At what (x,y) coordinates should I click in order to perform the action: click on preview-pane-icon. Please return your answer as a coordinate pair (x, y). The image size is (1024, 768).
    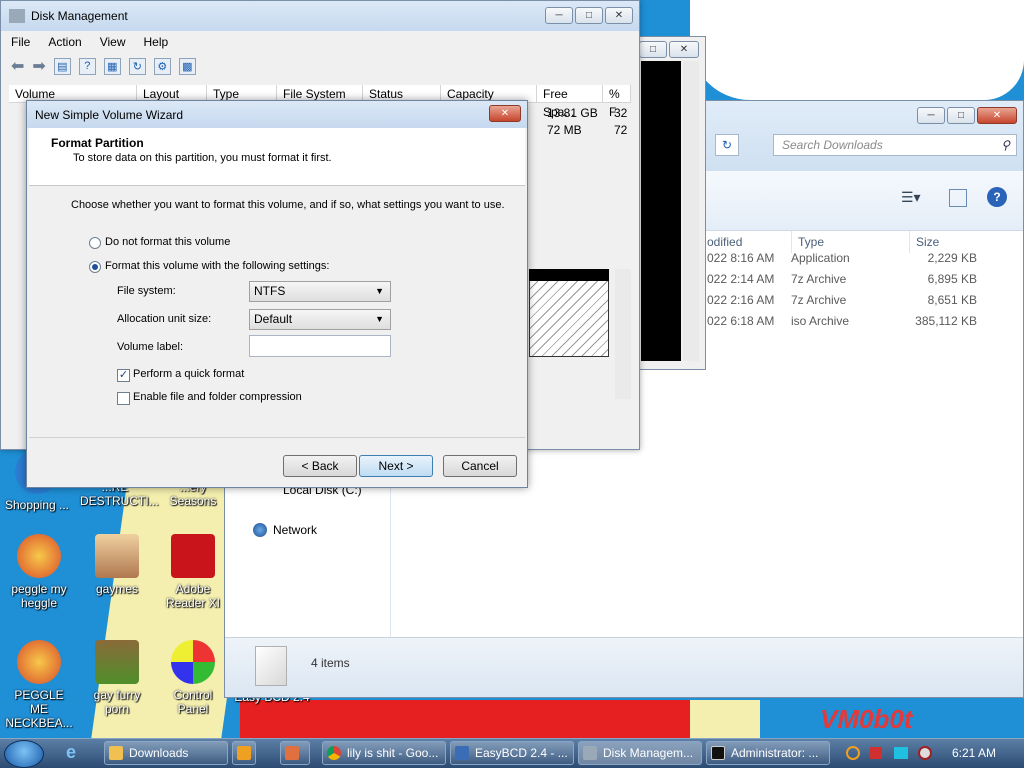
    Looking at the image, I should click on (958, 198).